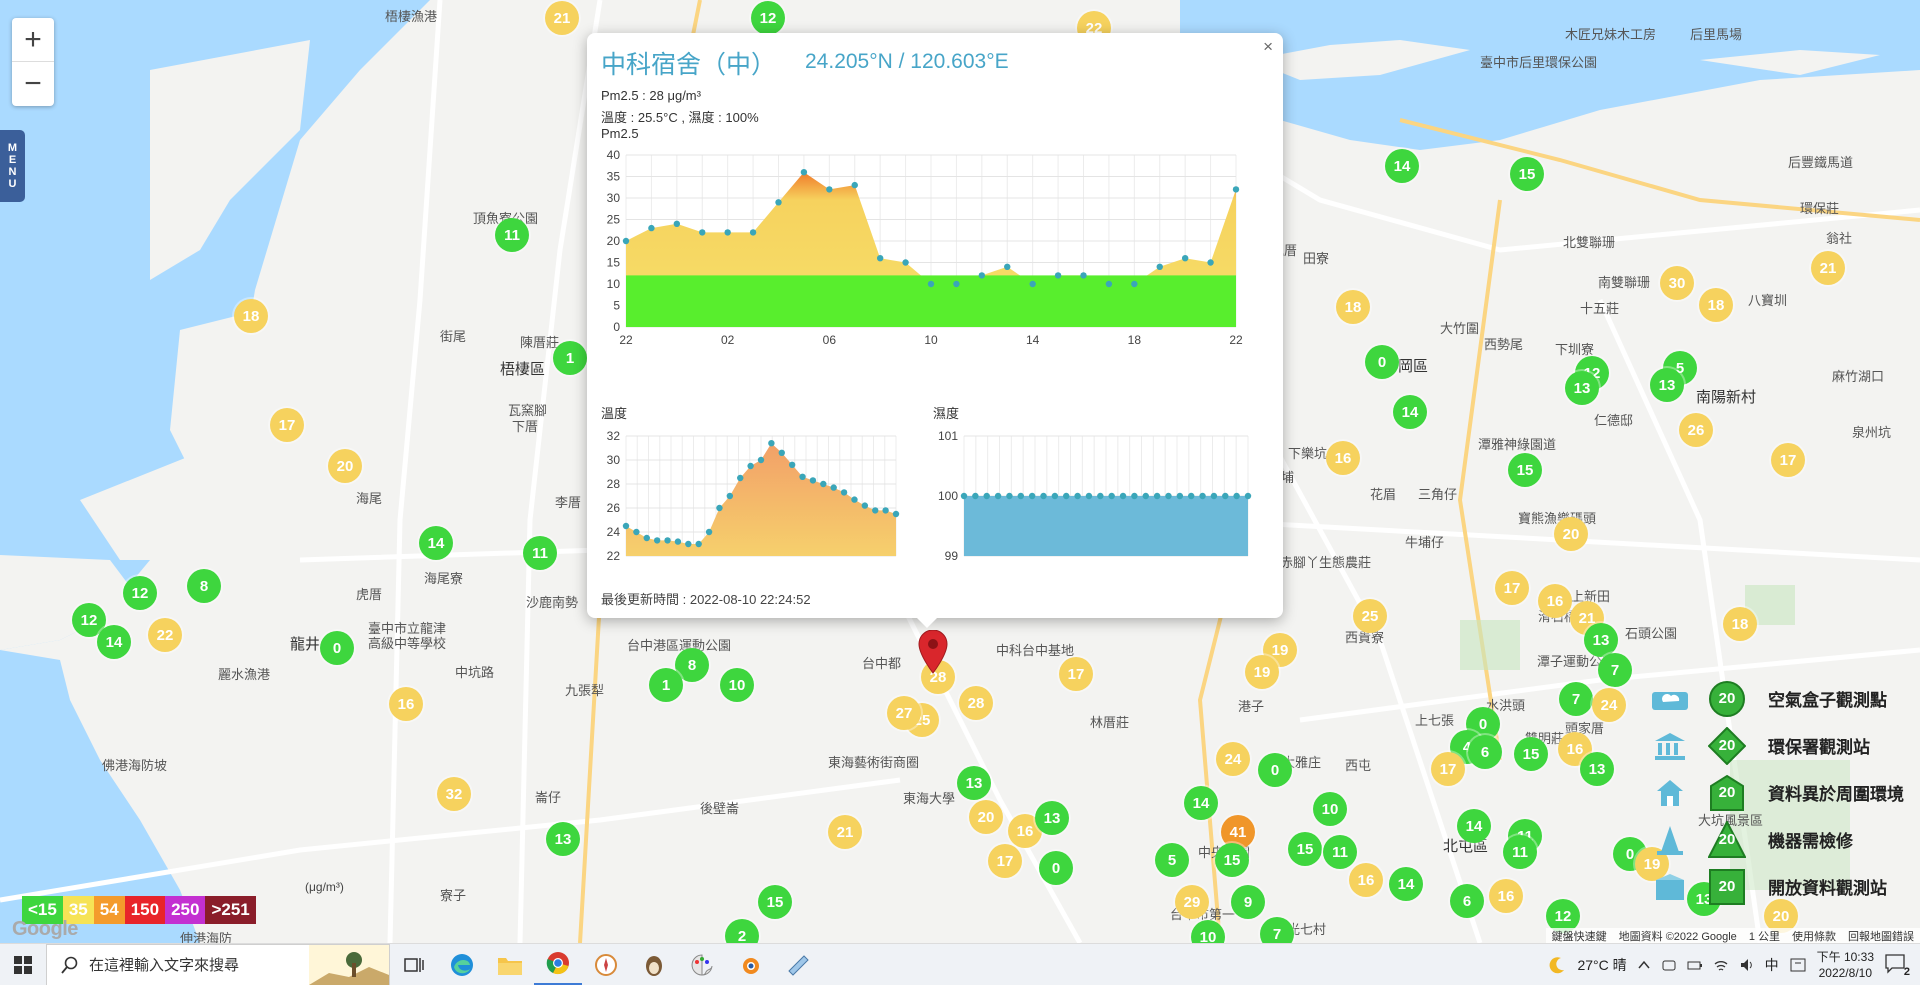 The image size is (1920, 985). Describe the element at coordinates (1845, 965) in the screenshot. I see `clock: 下午 10:33 2022/8/10` at that location.